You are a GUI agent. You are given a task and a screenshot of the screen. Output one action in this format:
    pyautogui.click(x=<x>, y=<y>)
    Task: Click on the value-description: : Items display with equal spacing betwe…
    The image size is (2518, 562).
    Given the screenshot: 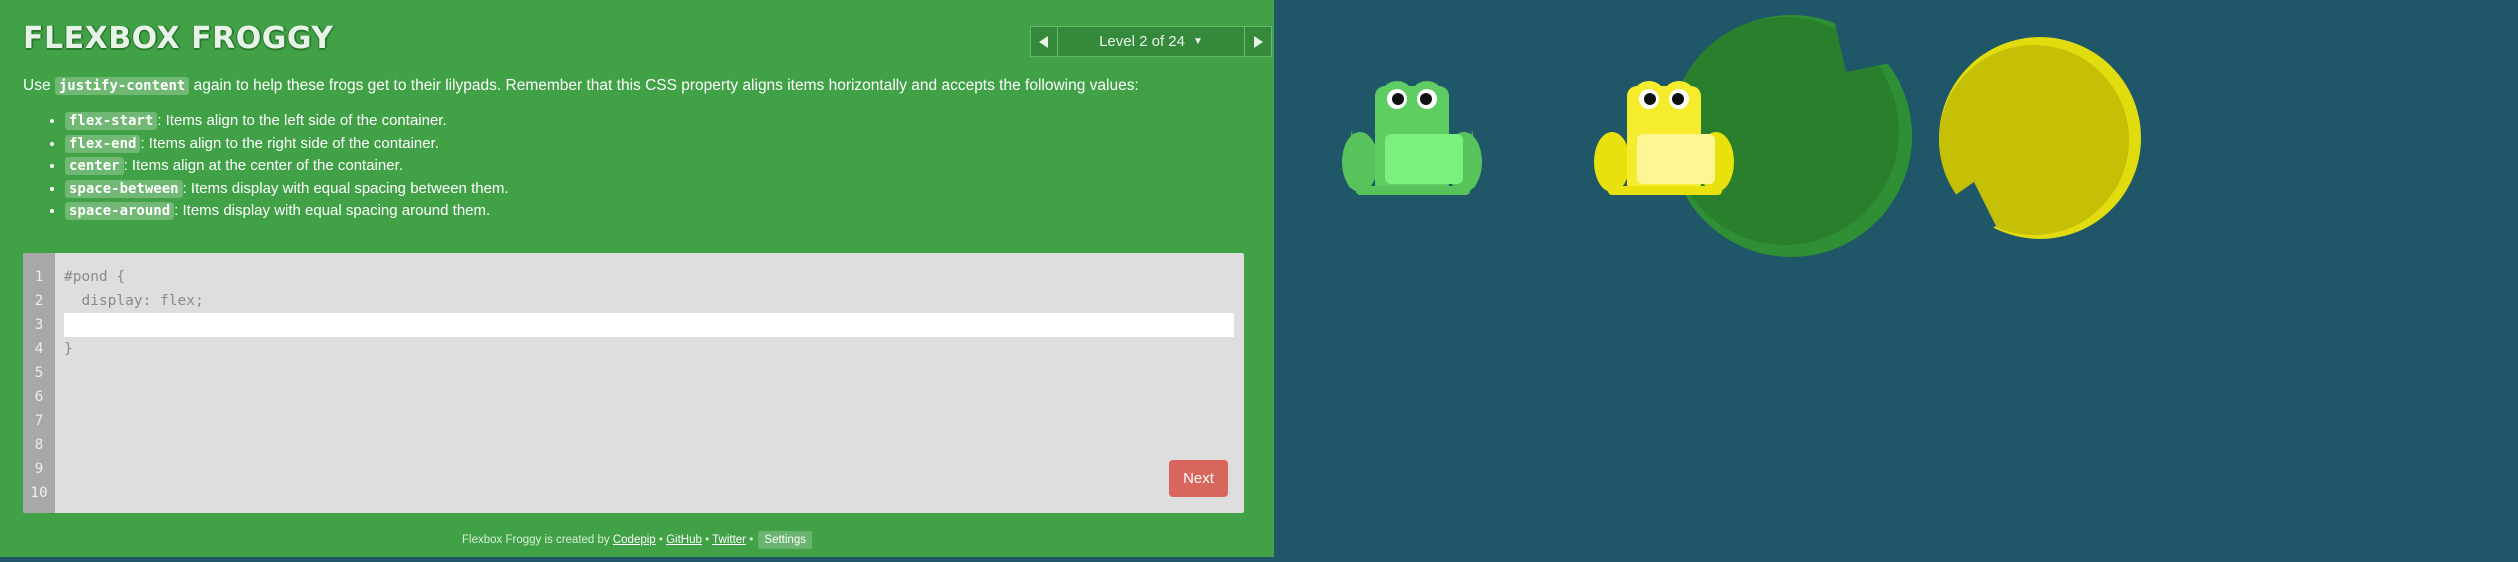 What is the action you would take?
    pyautogui.click(x=345, y=188)
    